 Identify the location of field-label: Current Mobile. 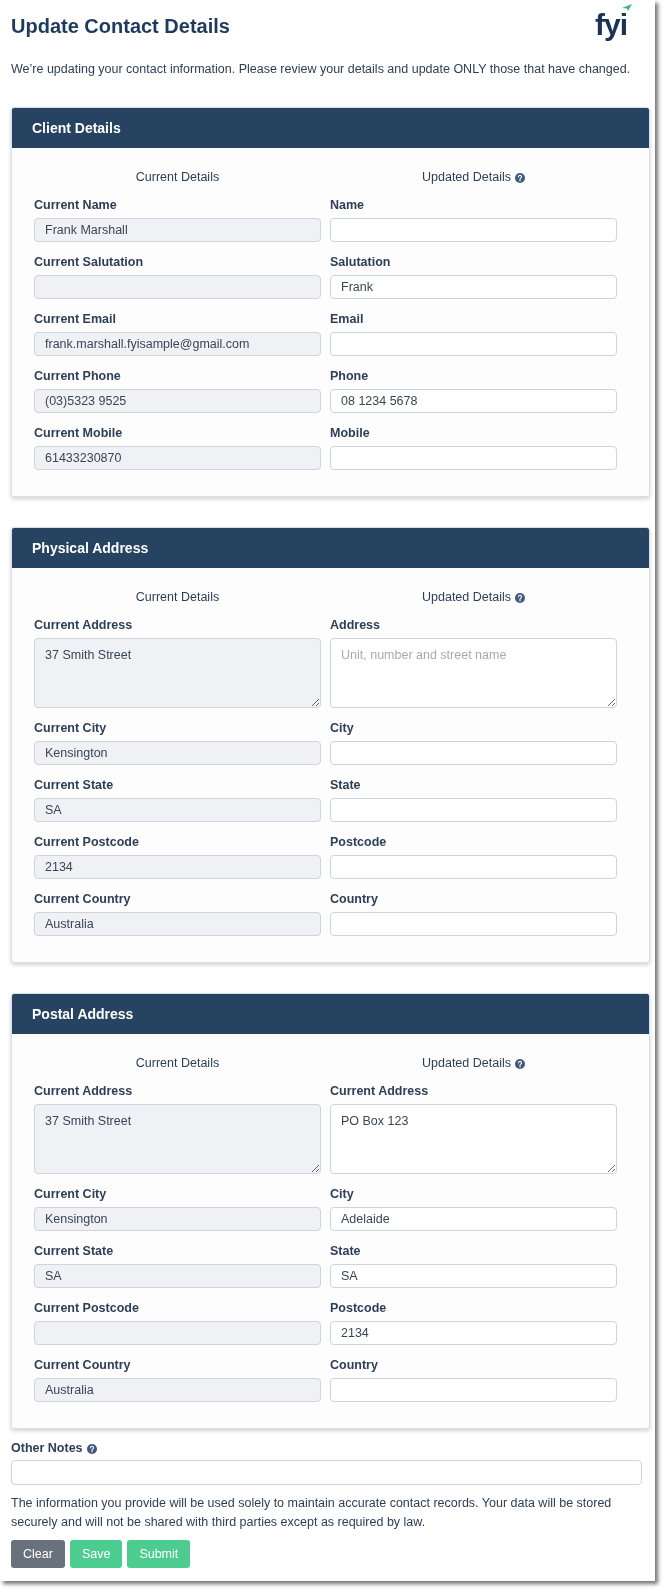
(79, 433).